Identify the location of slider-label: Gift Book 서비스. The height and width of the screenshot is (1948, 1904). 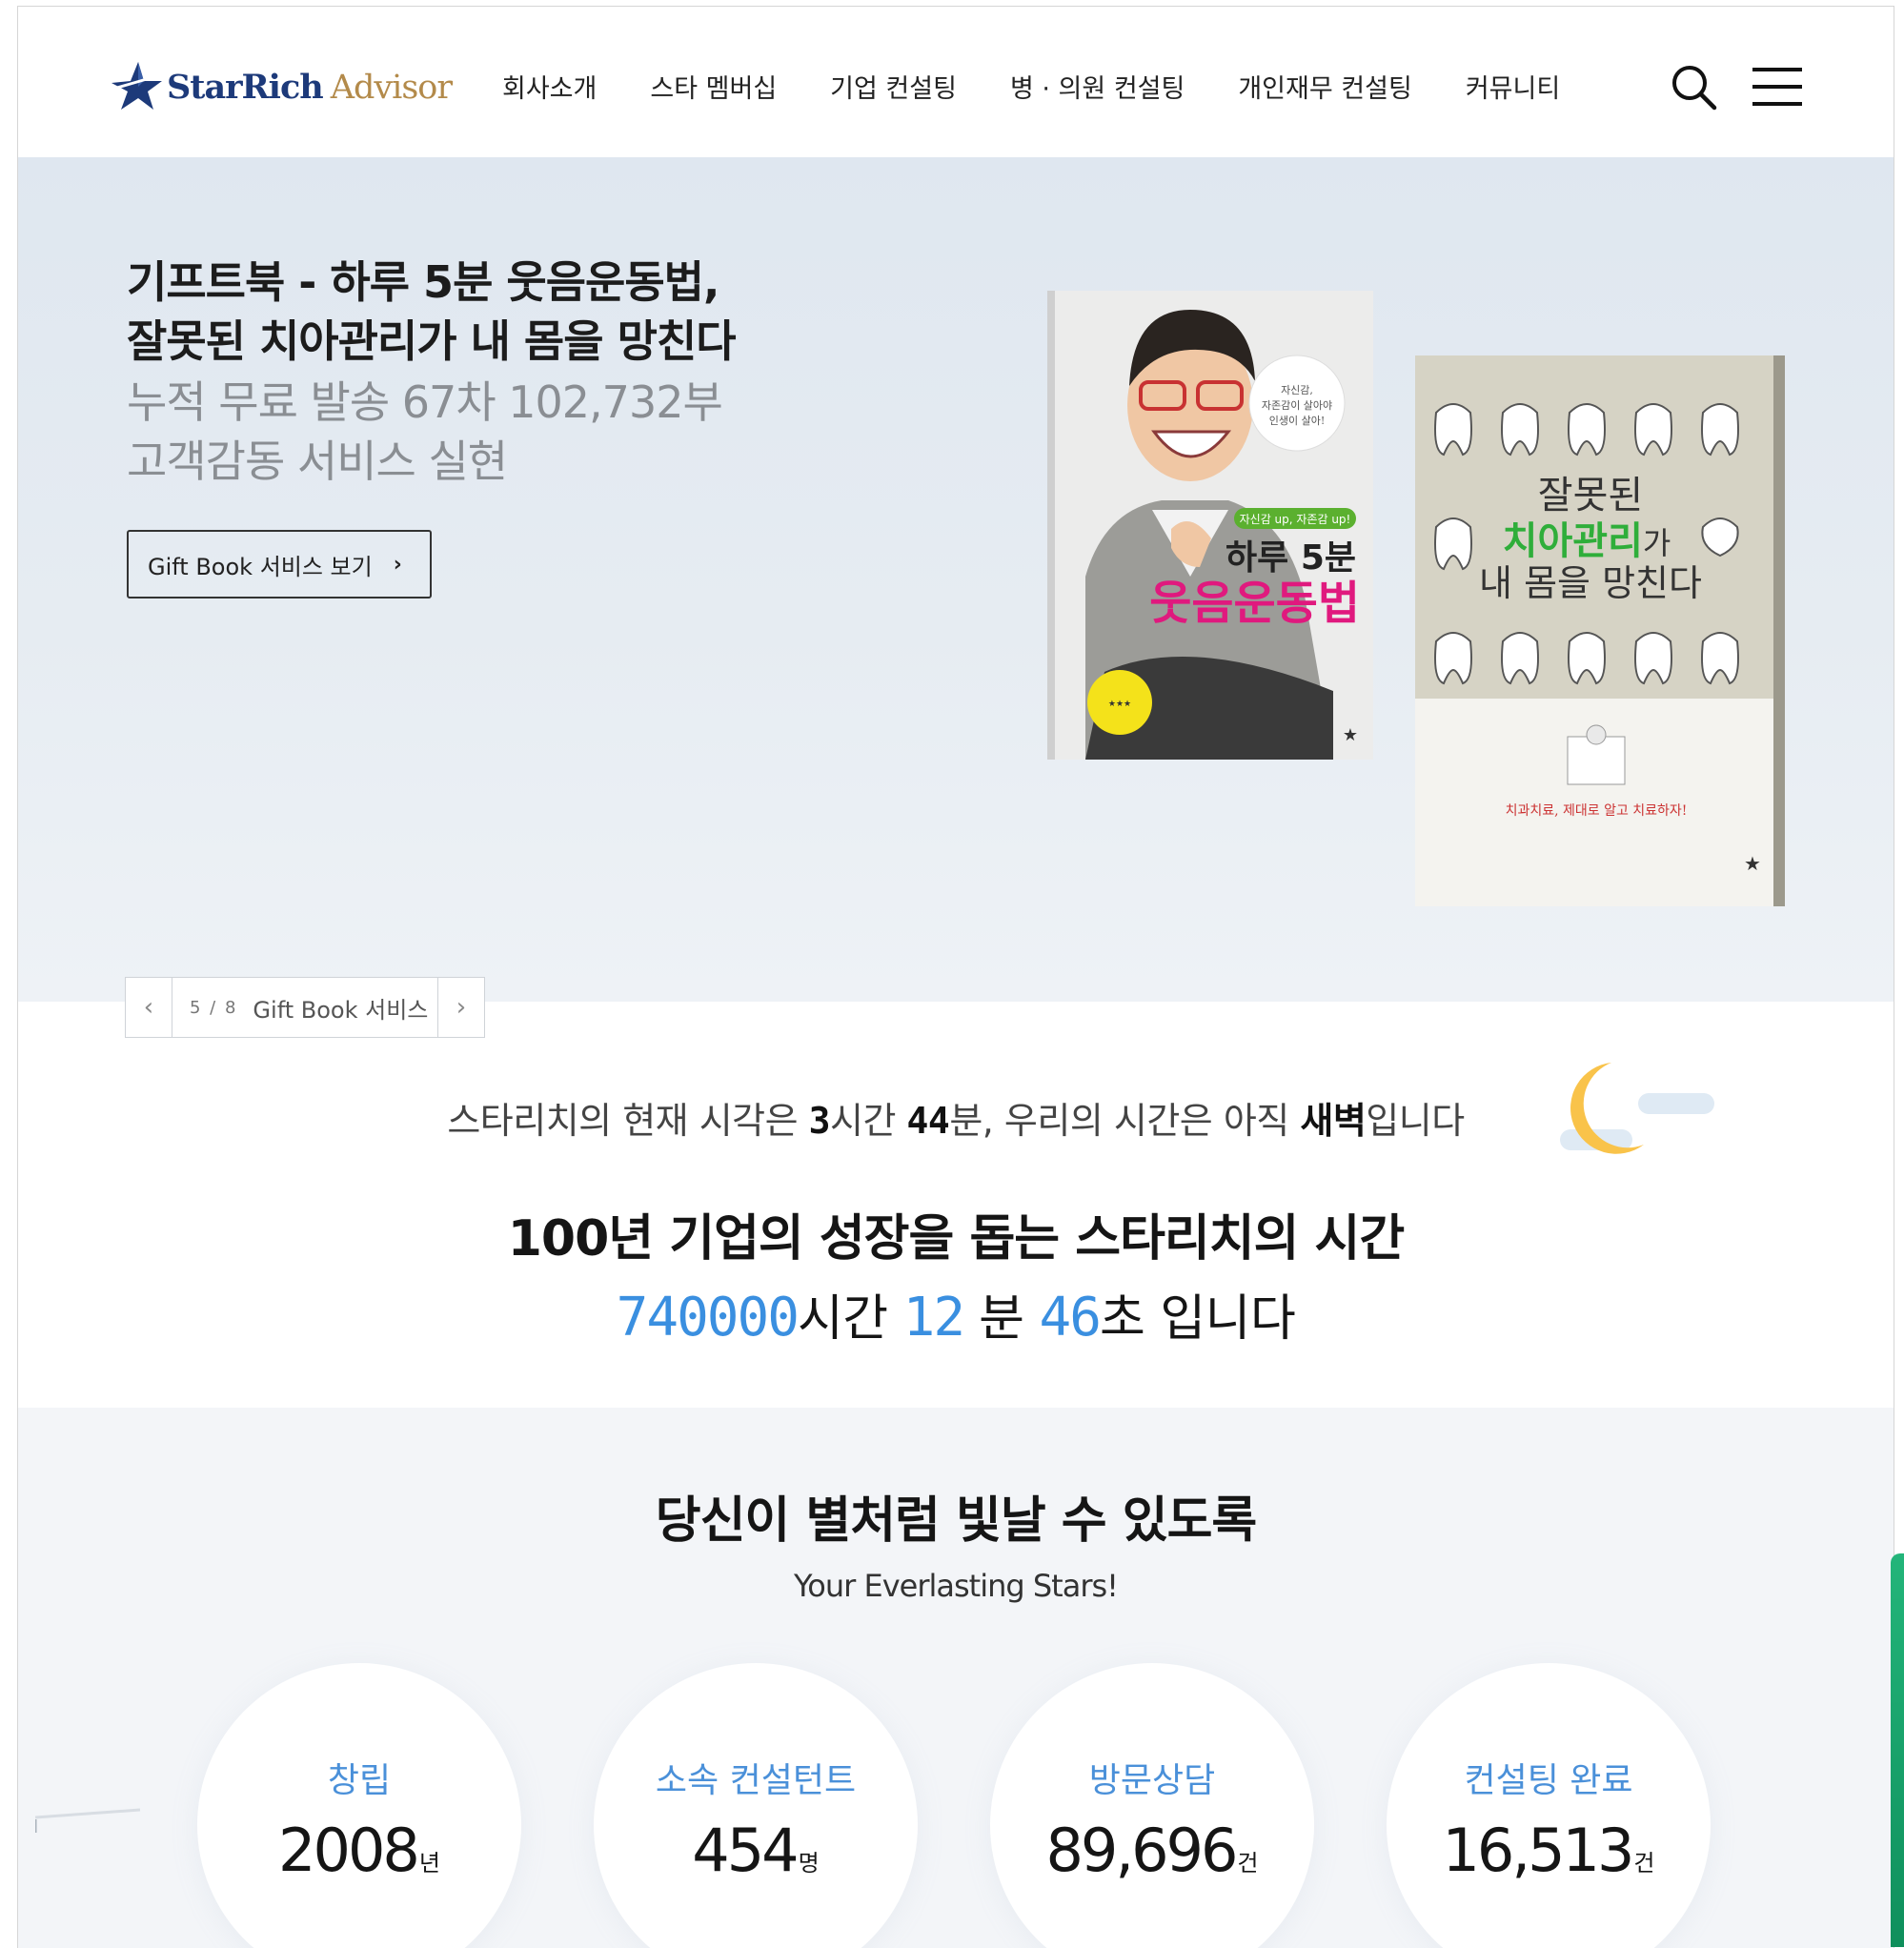
(341, 1010).